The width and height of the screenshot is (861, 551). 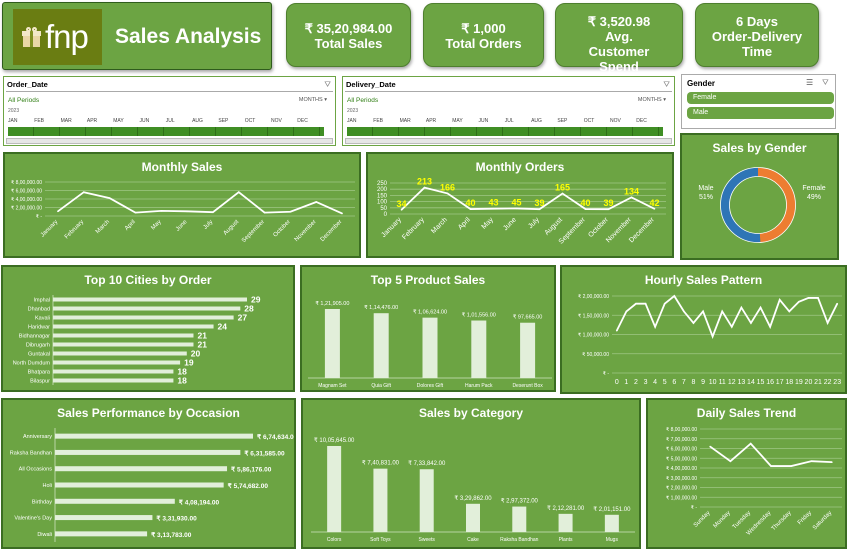 I want to click on x-tick-label: October, so click(x=281, y=228).